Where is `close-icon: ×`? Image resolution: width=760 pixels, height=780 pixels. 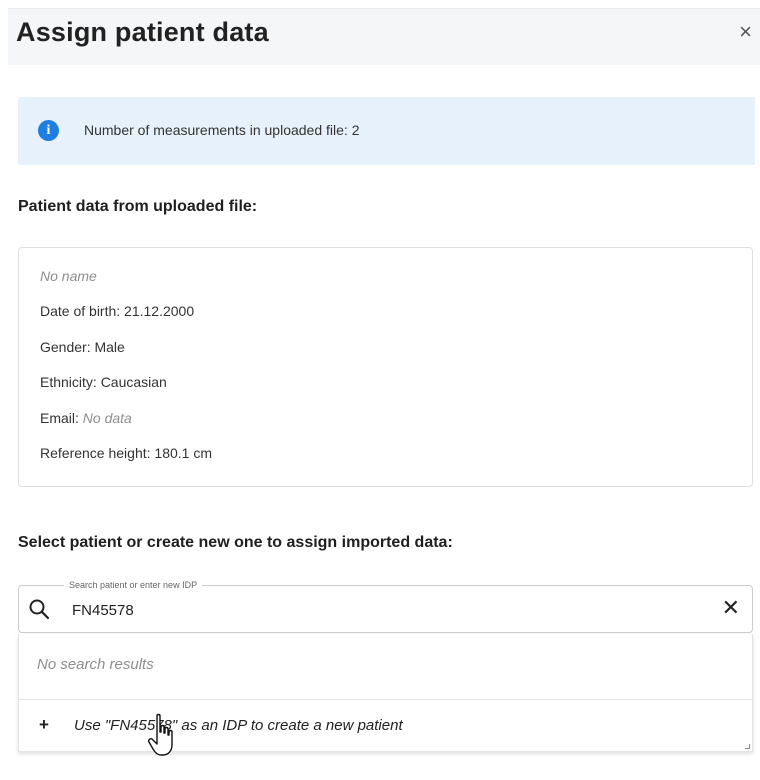 close-icon: × is located at coordinates (745, 32).